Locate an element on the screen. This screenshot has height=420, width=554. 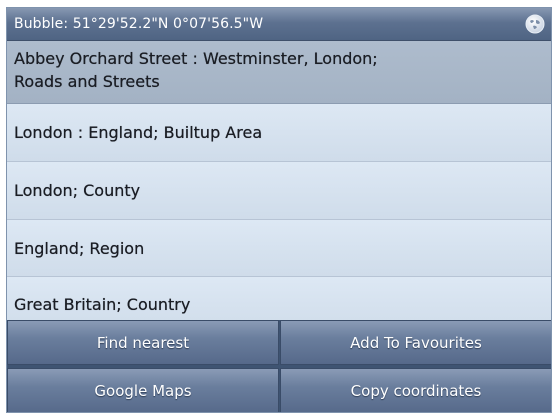
find-nearest-button: Find nearest is located at coordinates (143, 342).